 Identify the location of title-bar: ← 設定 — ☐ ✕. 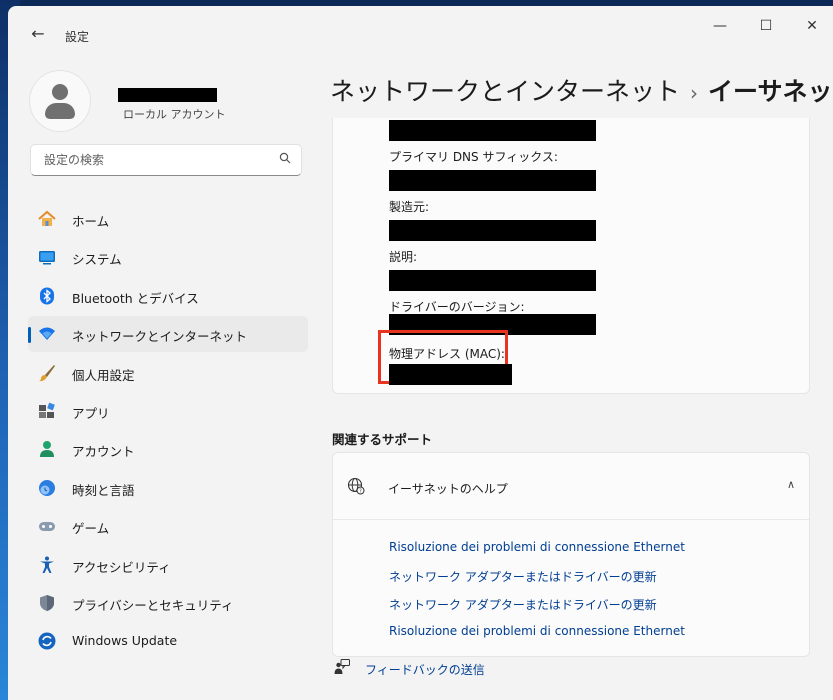
(420, 30).